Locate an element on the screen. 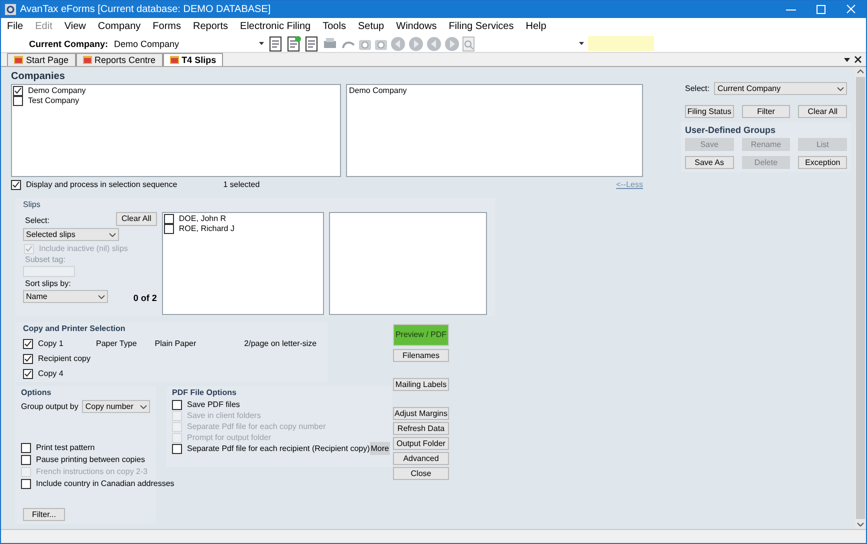 Image resolution: width=867 pixels, height=544 pixels. selected-list: Demo Company is located at coordinates (494, 130).